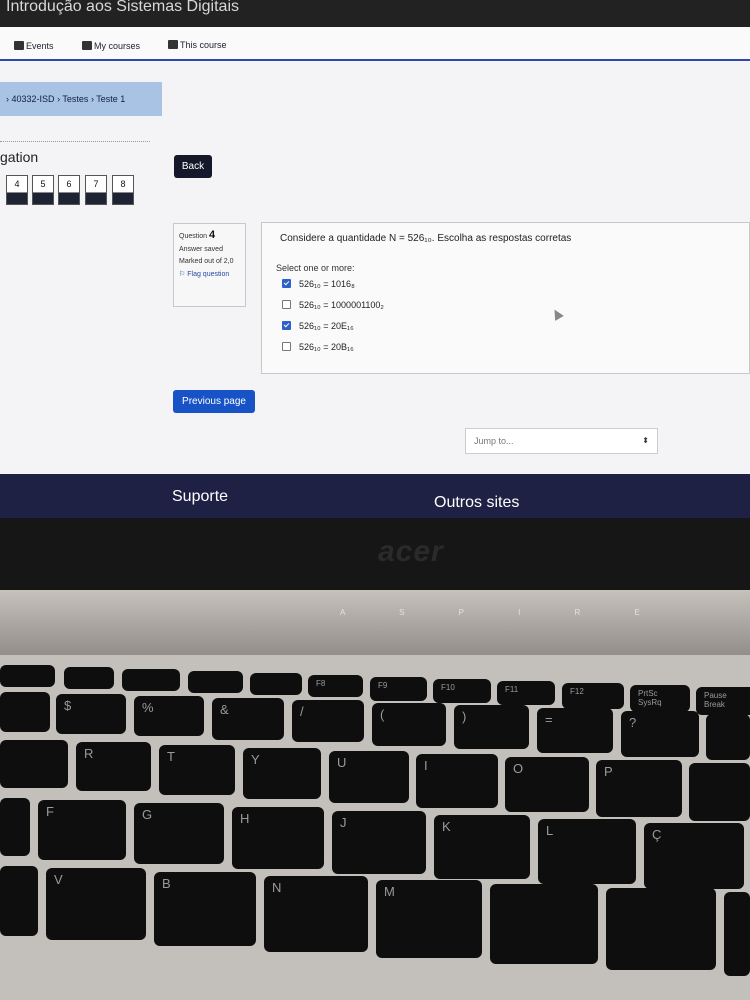 The image size is (750, 1000). What do you see at coordinates (302, 711) in the screenshot?
I see `key-label: /` at bounding box center [302, 711].